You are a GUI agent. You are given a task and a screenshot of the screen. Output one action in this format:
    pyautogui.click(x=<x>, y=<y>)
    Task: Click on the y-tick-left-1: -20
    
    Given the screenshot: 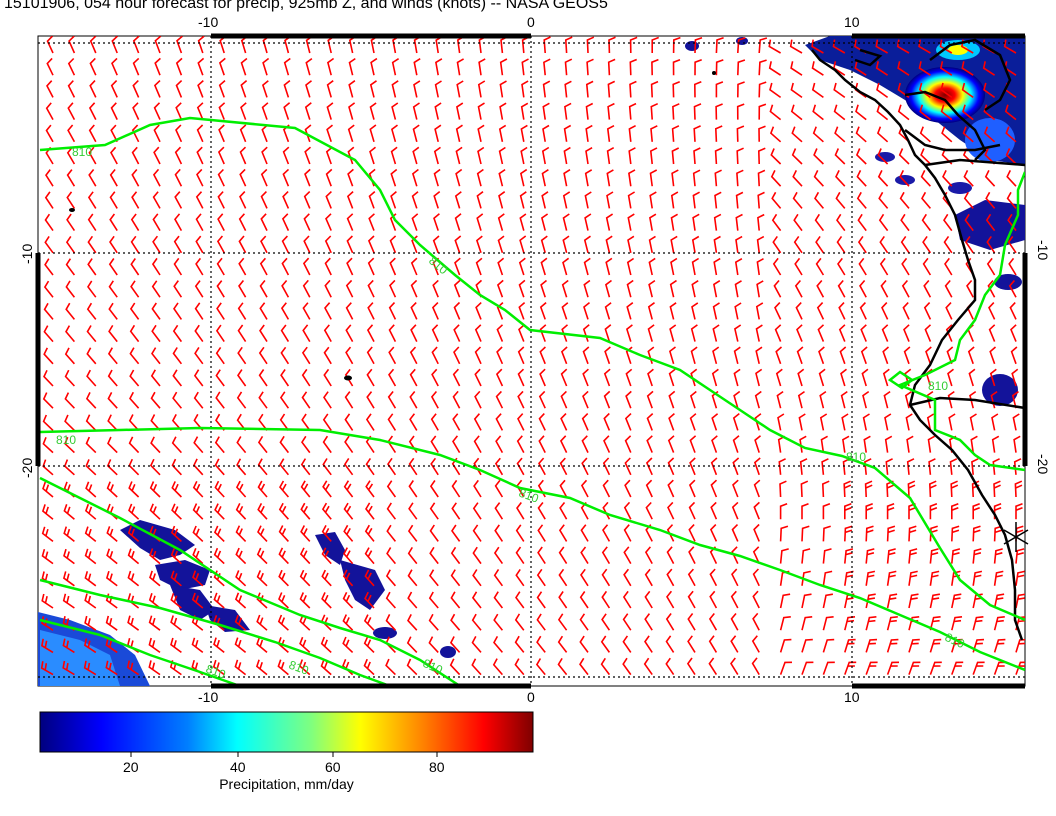 What is the action you would take?
    pyautogui.click(x=27, y=468)
    